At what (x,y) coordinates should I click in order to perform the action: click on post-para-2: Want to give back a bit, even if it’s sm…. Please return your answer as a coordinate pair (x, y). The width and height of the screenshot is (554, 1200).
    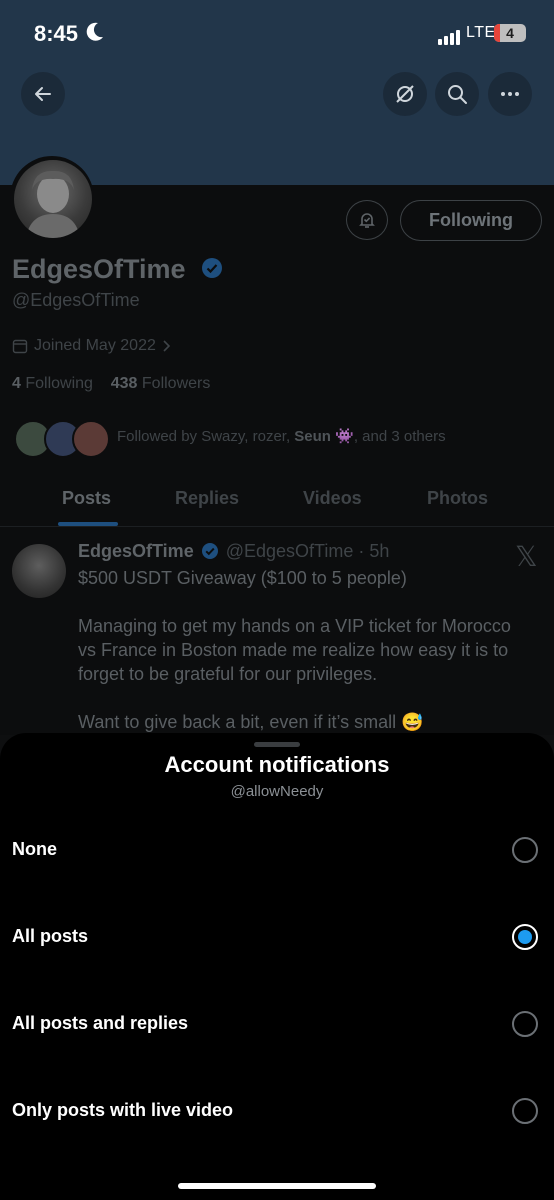
    Looking at the image, I should click on (251, 722).